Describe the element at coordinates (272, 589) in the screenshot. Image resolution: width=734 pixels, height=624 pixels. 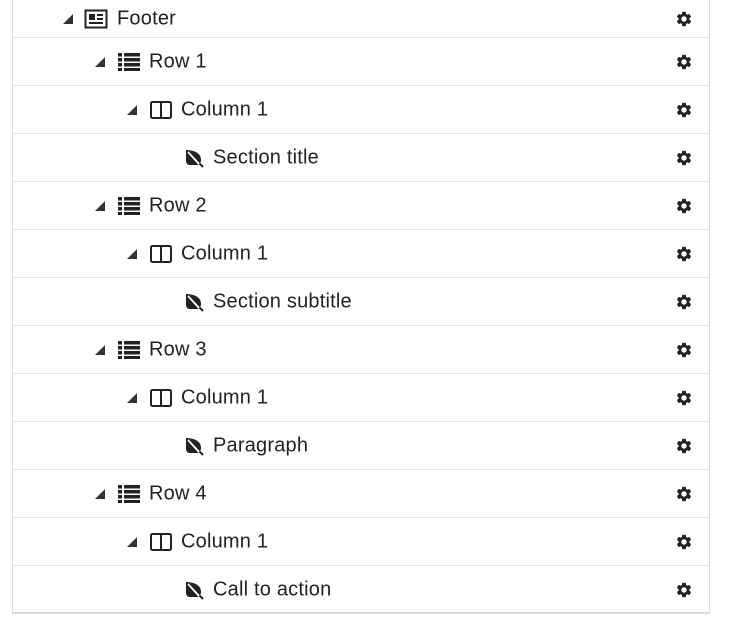
I see `tree-item-label: Call to action` at that location.